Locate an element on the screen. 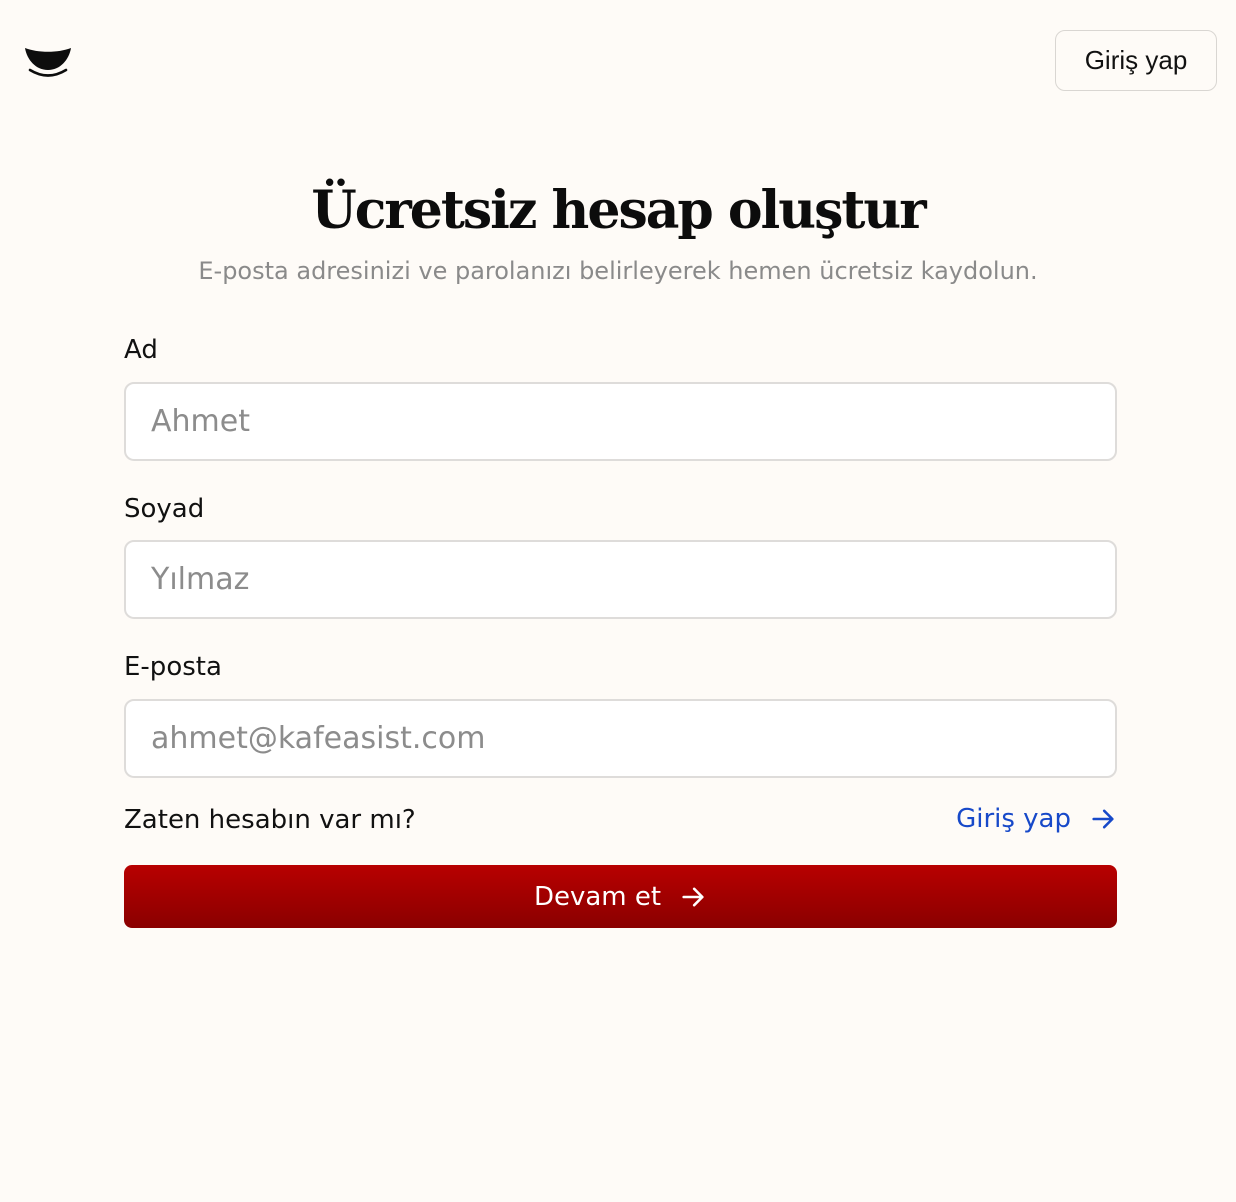  login-link: Giriş yap is located at coordinates (1036, 819).